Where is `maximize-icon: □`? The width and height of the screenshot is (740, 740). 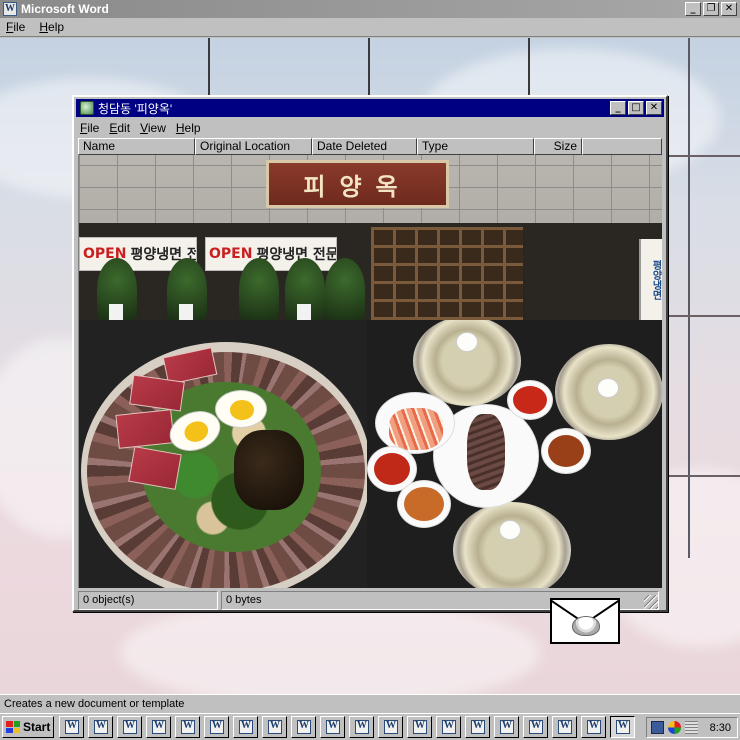
maximize-icon: □ is located at coordinates (636, 108).